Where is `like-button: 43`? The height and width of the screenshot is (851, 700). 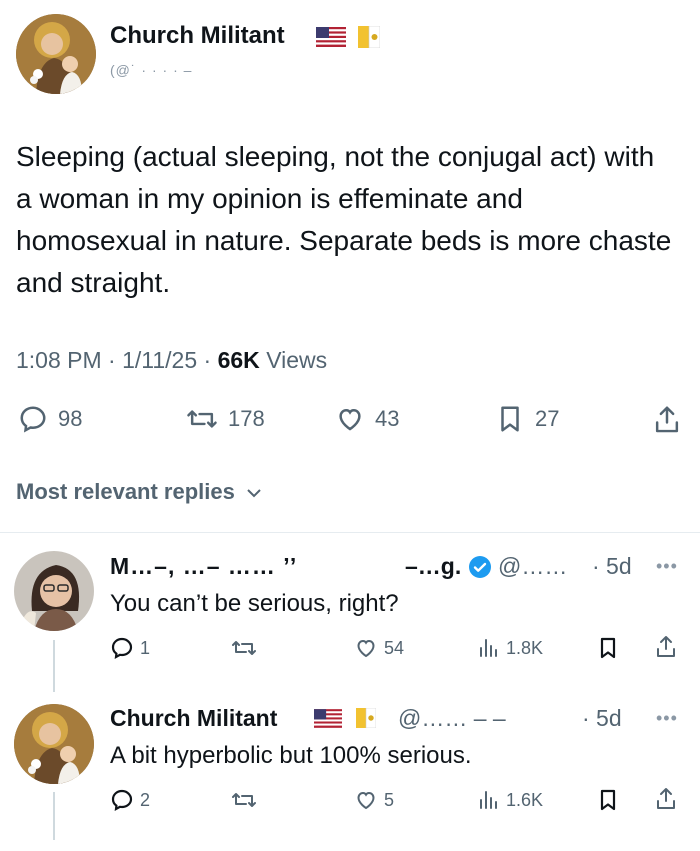
like-button: 43 is located at coordinates (367, 419).